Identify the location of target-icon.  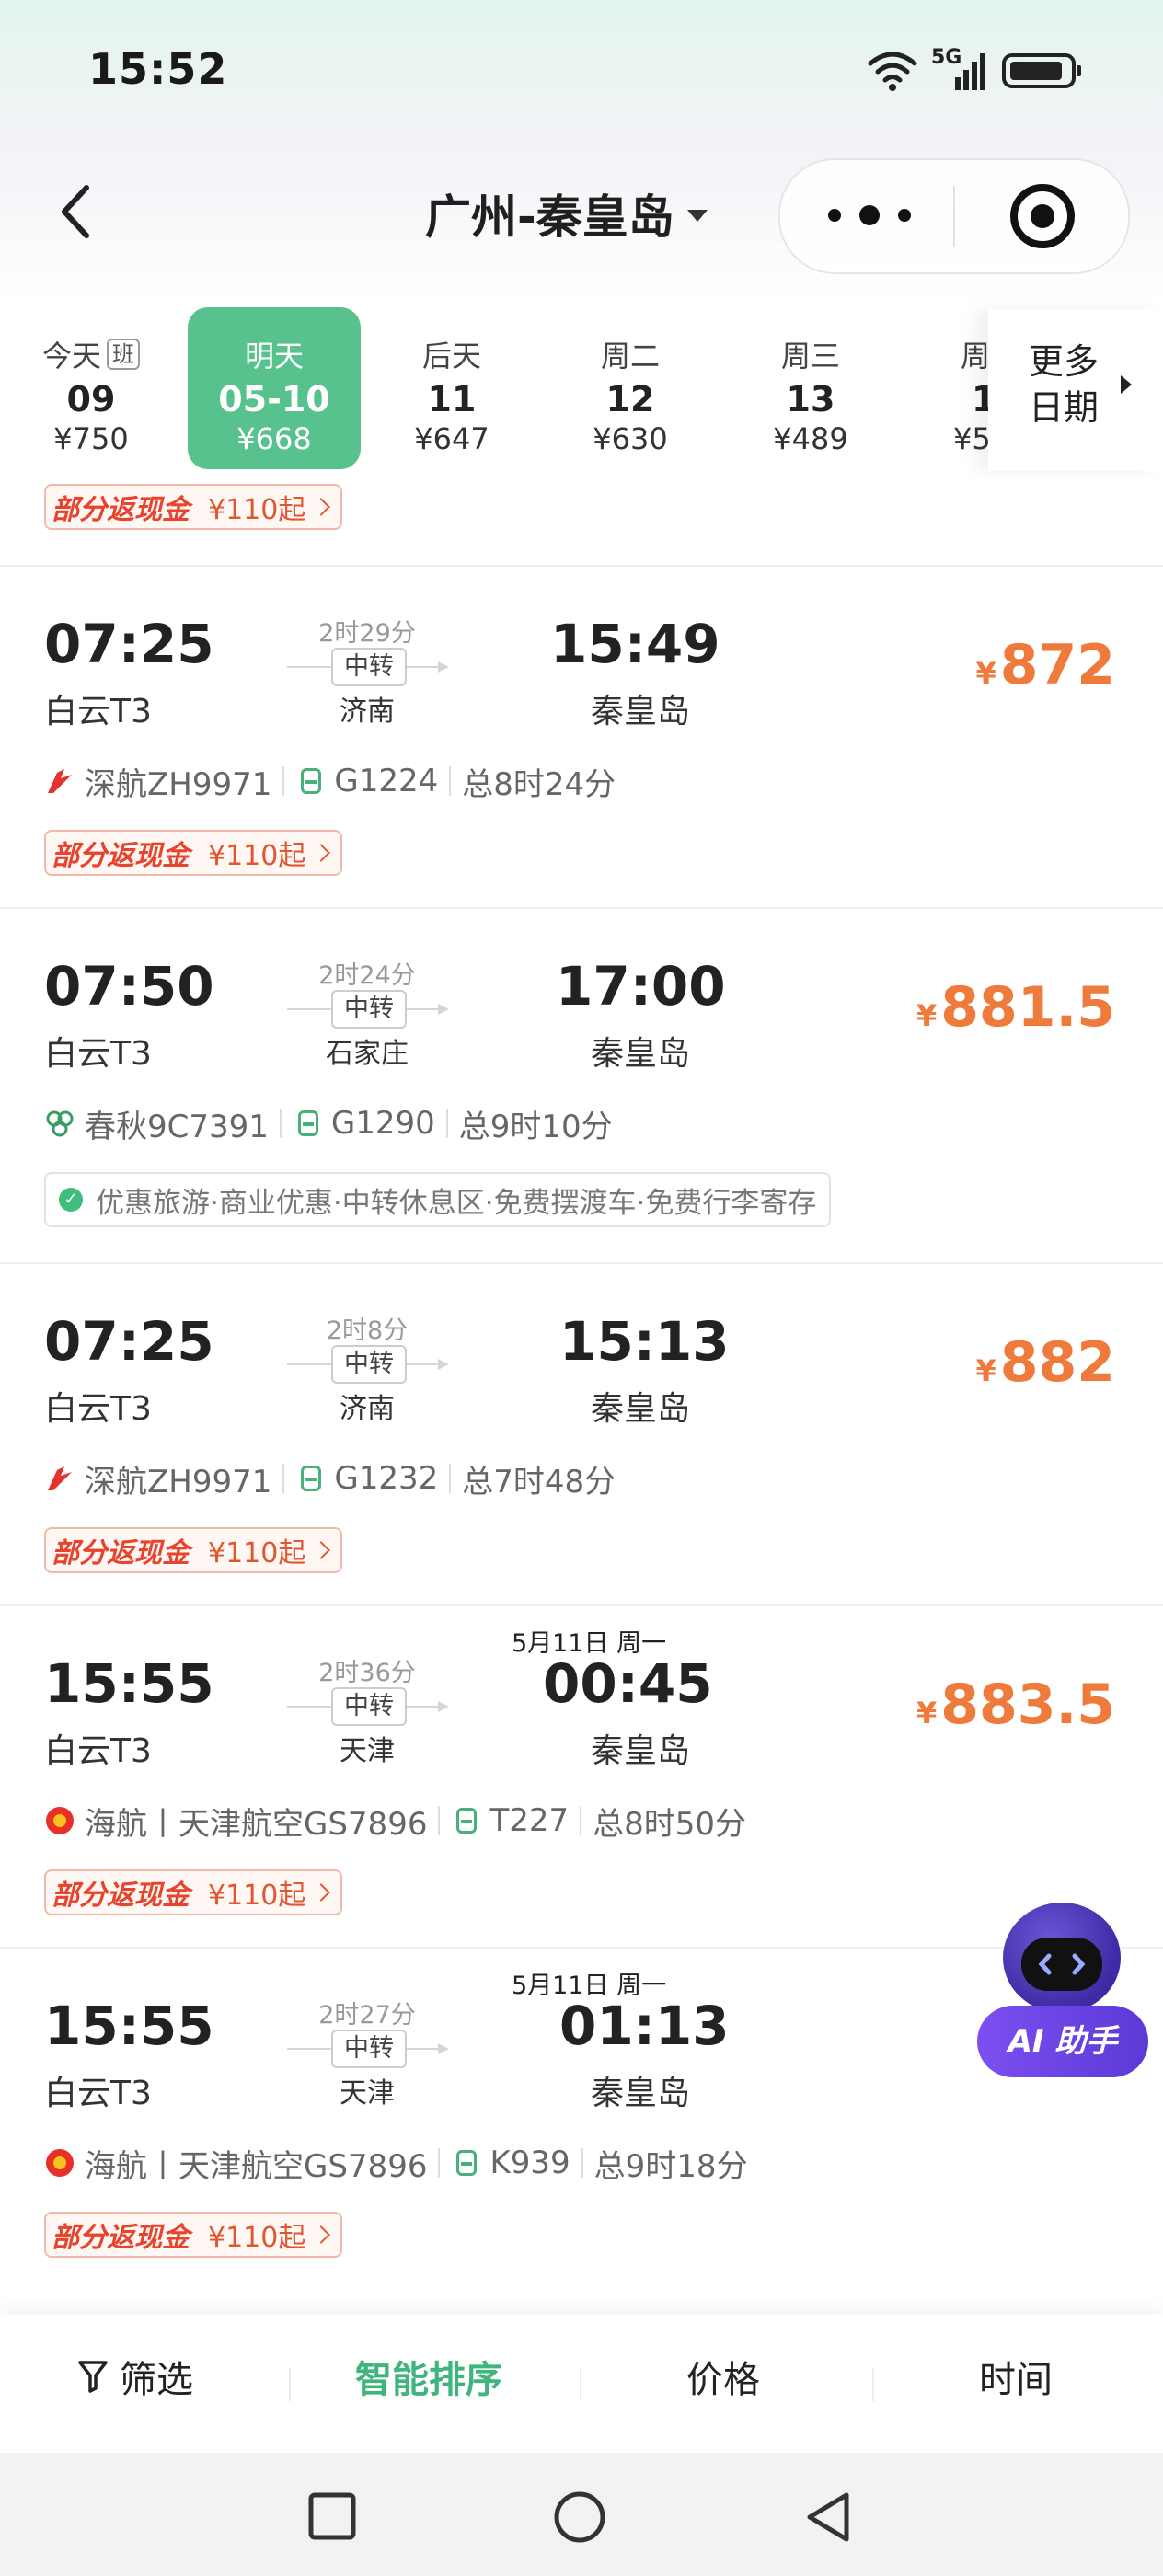
(1043, 216).